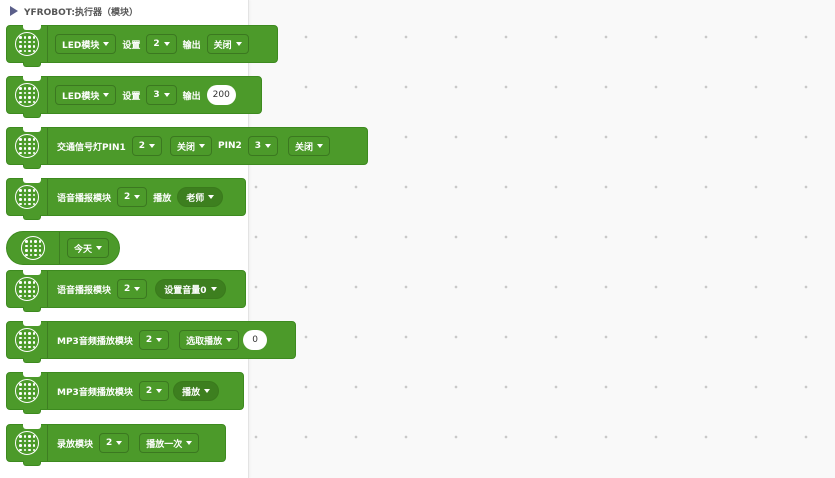  I want to click on mode-dropdown: 选取播放, so click(209, 340).